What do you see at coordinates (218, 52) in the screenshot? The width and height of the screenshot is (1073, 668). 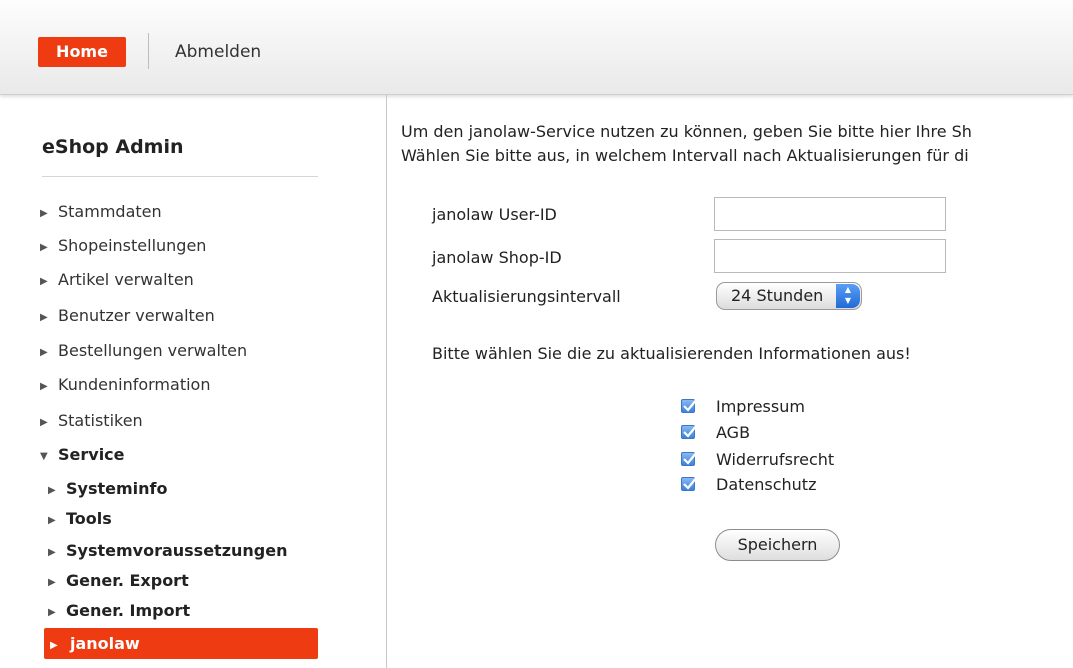 I see `logout-link: Abmelden` at bounding box center [218, 52].